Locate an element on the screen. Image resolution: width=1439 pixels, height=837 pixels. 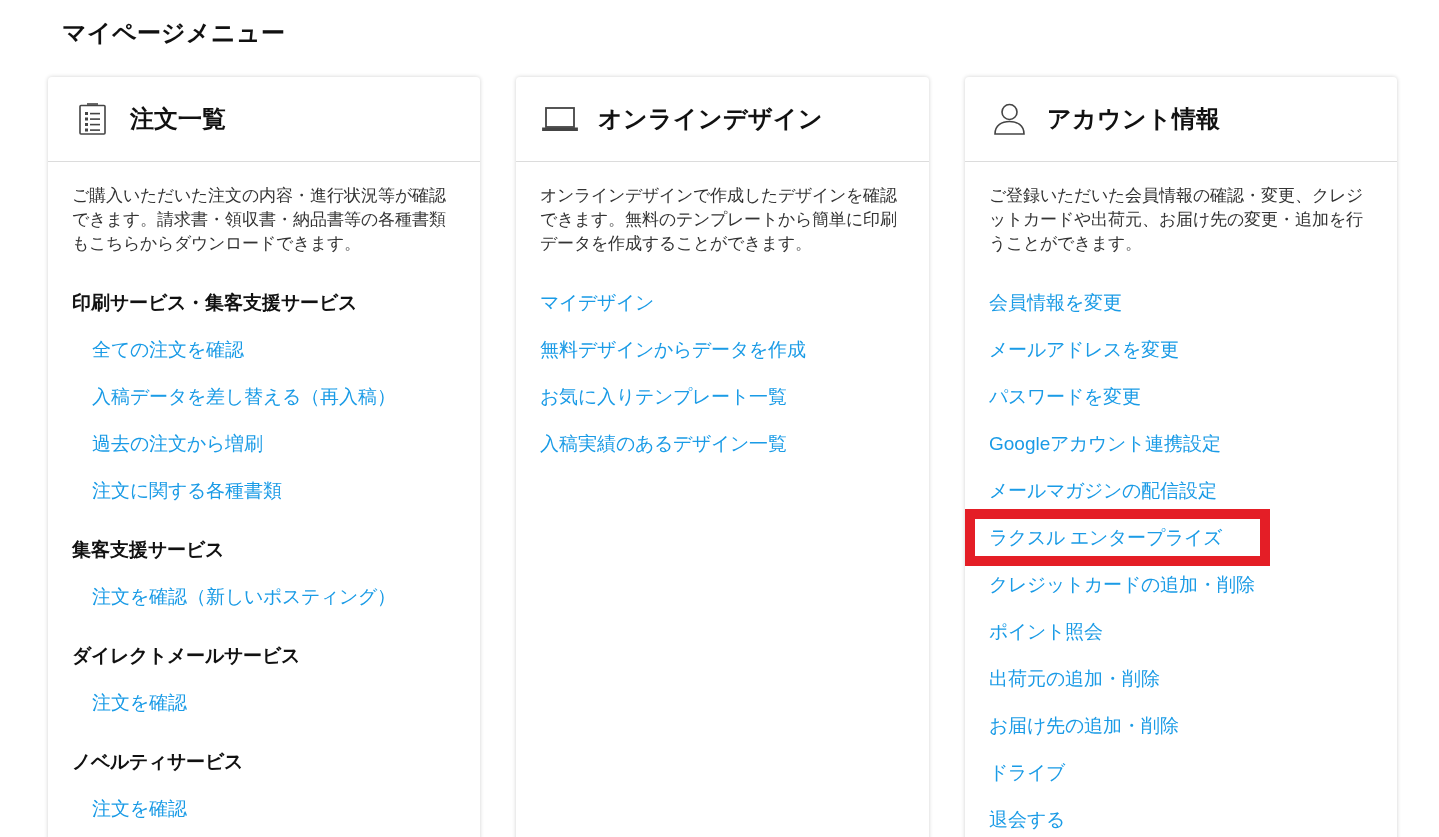
menu-link: 会員情報を変更 is located at coordinates (1055, 302).